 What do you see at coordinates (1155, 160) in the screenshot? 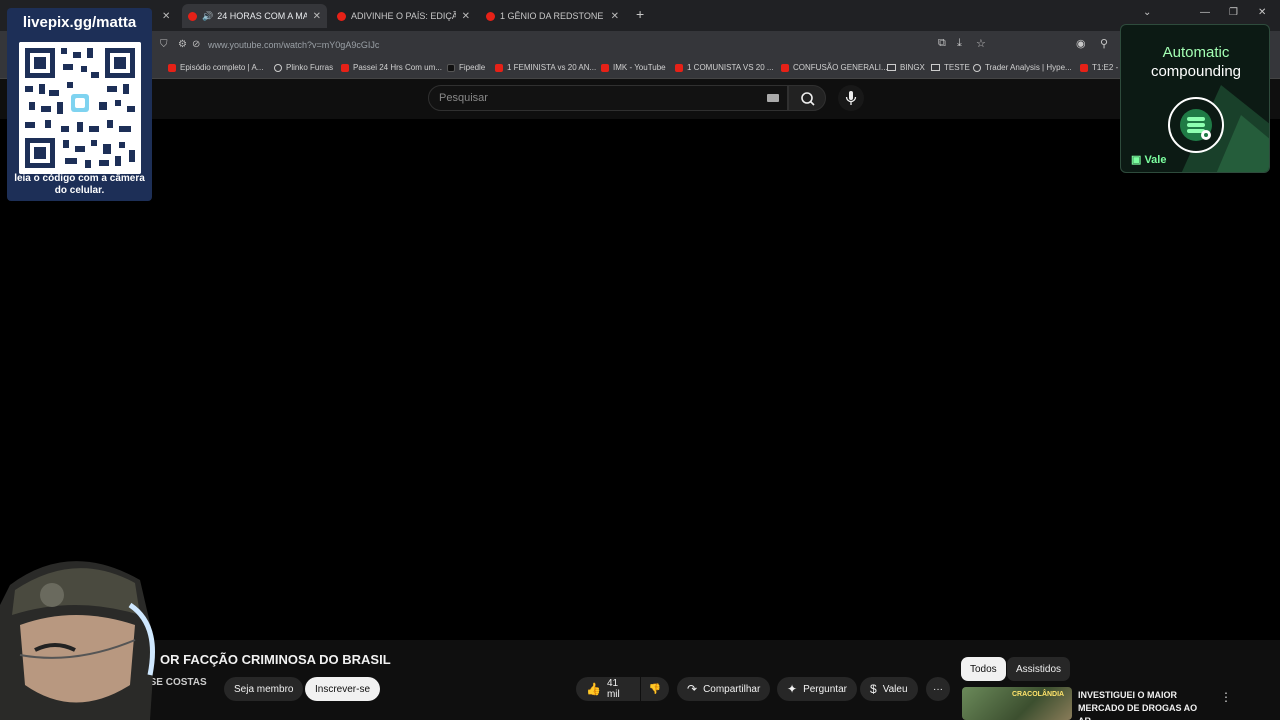
I see `promo-brand-label: Vale` at bounding box center [1155, 160].